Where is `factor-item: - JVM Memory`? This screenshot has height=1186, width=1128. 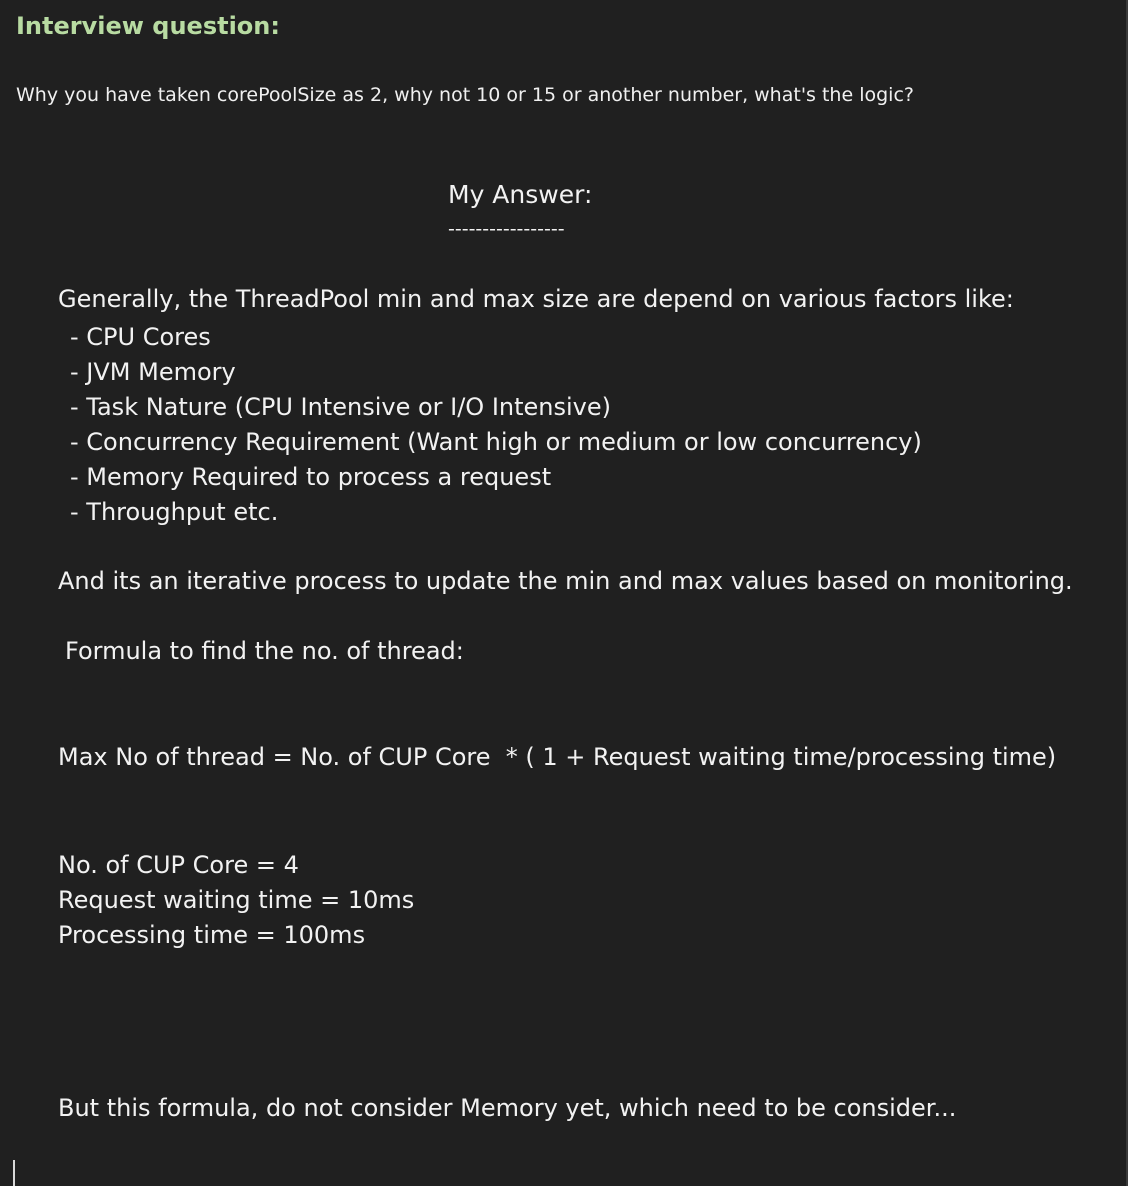 factor-item: - JVM Memory is located at coordinates (153, 372).